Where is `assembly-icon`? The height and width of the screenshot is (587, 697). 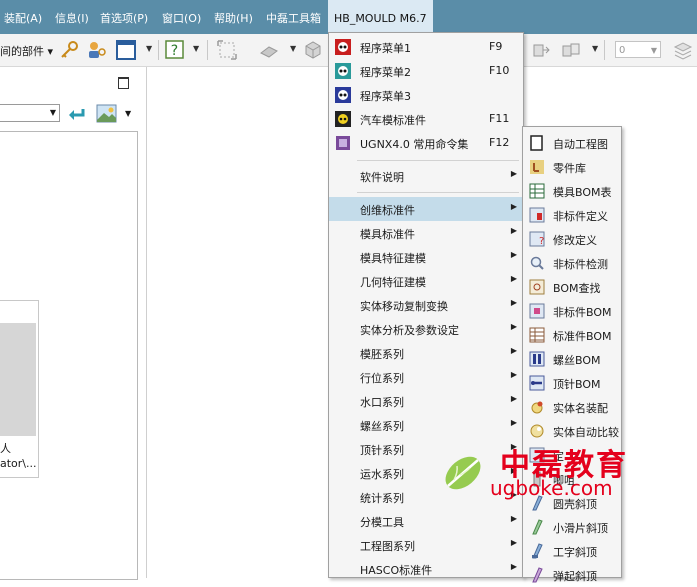
assembly-icon is located at coordinates (537, 407).